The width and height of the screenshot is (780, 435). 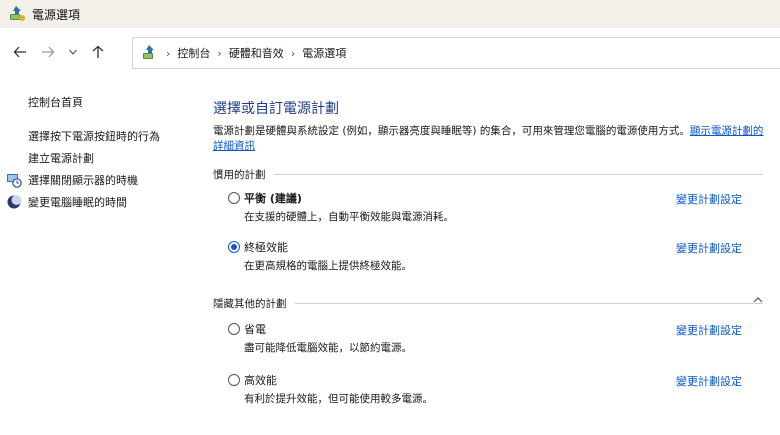 What do you see at coordinates (150, 53) in the screenshot?
I see `control-panel-icon` at bounding box center [150, 53].